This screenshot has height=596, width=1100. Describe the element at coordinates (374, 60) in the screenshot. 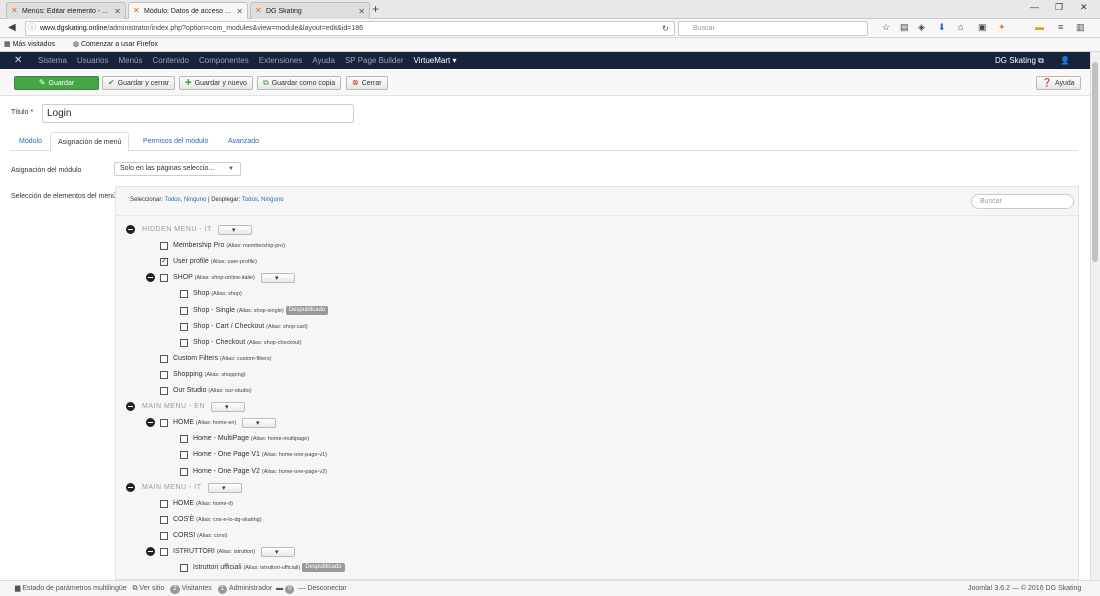

I see `admin-menu-sp-page-builder: SP Page Builder` at that location.